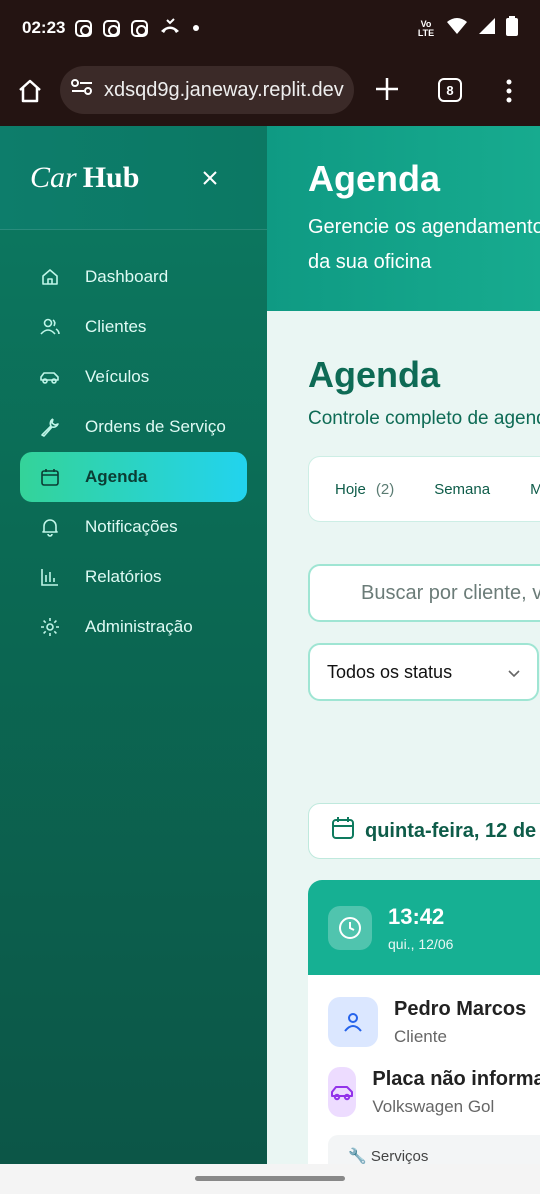  I want to click on status-time: 02:23, so click(44, 27).